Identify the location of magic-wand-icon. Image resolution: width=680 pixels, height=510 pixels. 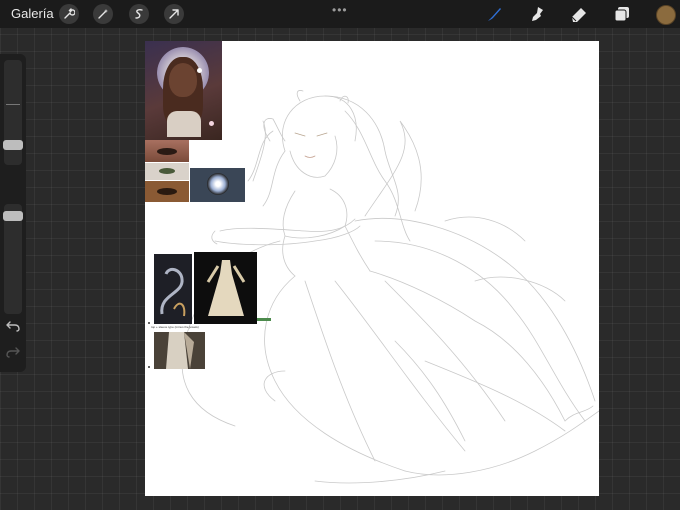
(103, 14).